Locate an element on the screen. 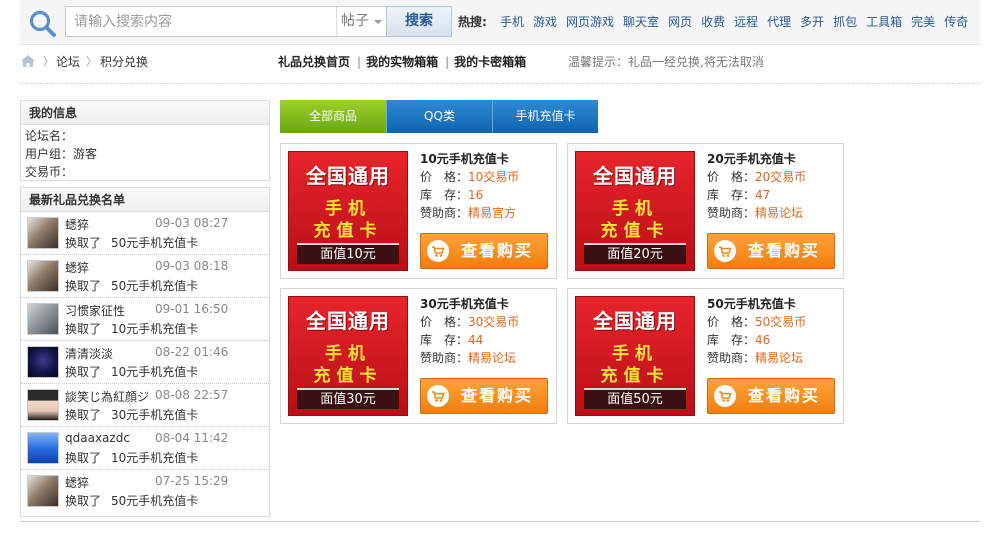 The height and width of the screenshot is (533, 1002). home-icon is located at coordinates (28, 61).